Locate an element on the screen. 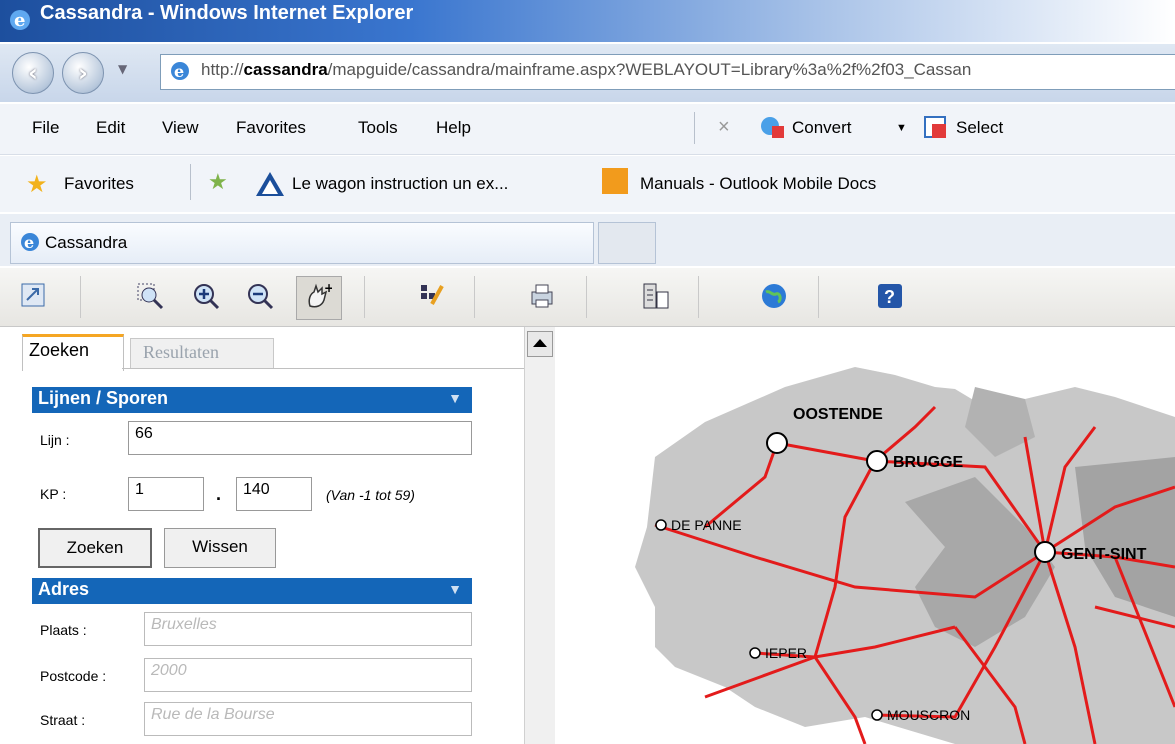 The image size is (1175, 744). label-oostende: OOSTENDE is located at coordinates (838, 414).